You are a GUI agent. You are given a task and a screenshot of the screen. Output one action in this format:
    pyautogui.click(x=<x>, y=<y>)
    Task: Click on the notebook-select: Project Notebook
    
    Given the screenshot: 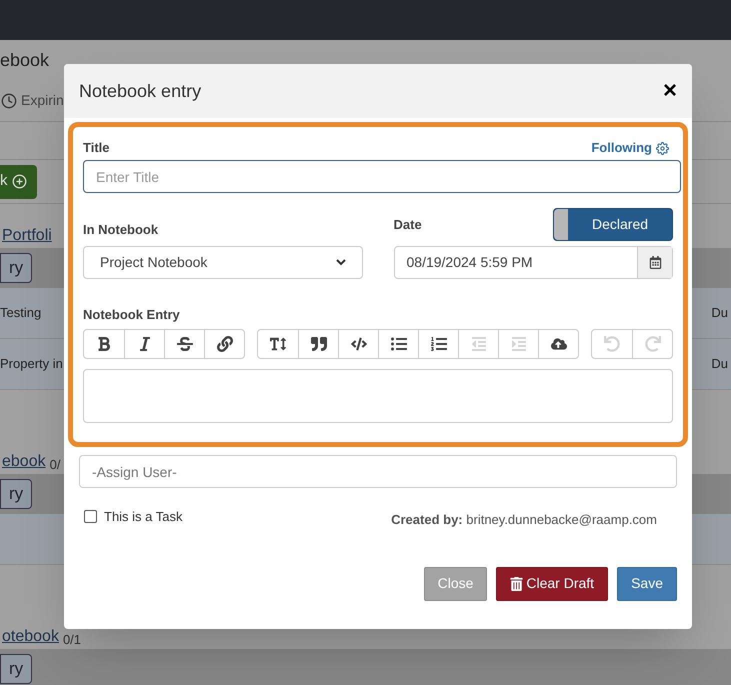 What is the action you would take?
    pyautogui.click(x=222, y=262)
    